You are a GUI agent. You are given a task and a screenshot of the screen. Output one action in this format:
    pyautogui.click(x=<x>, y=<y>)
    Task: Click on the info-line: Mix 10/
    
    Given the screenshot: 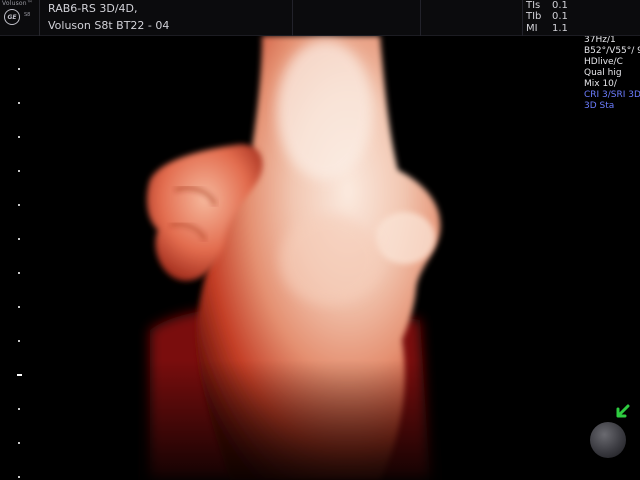 What is the action you would take?
    pyautogui.click(x=600, y=84)
    